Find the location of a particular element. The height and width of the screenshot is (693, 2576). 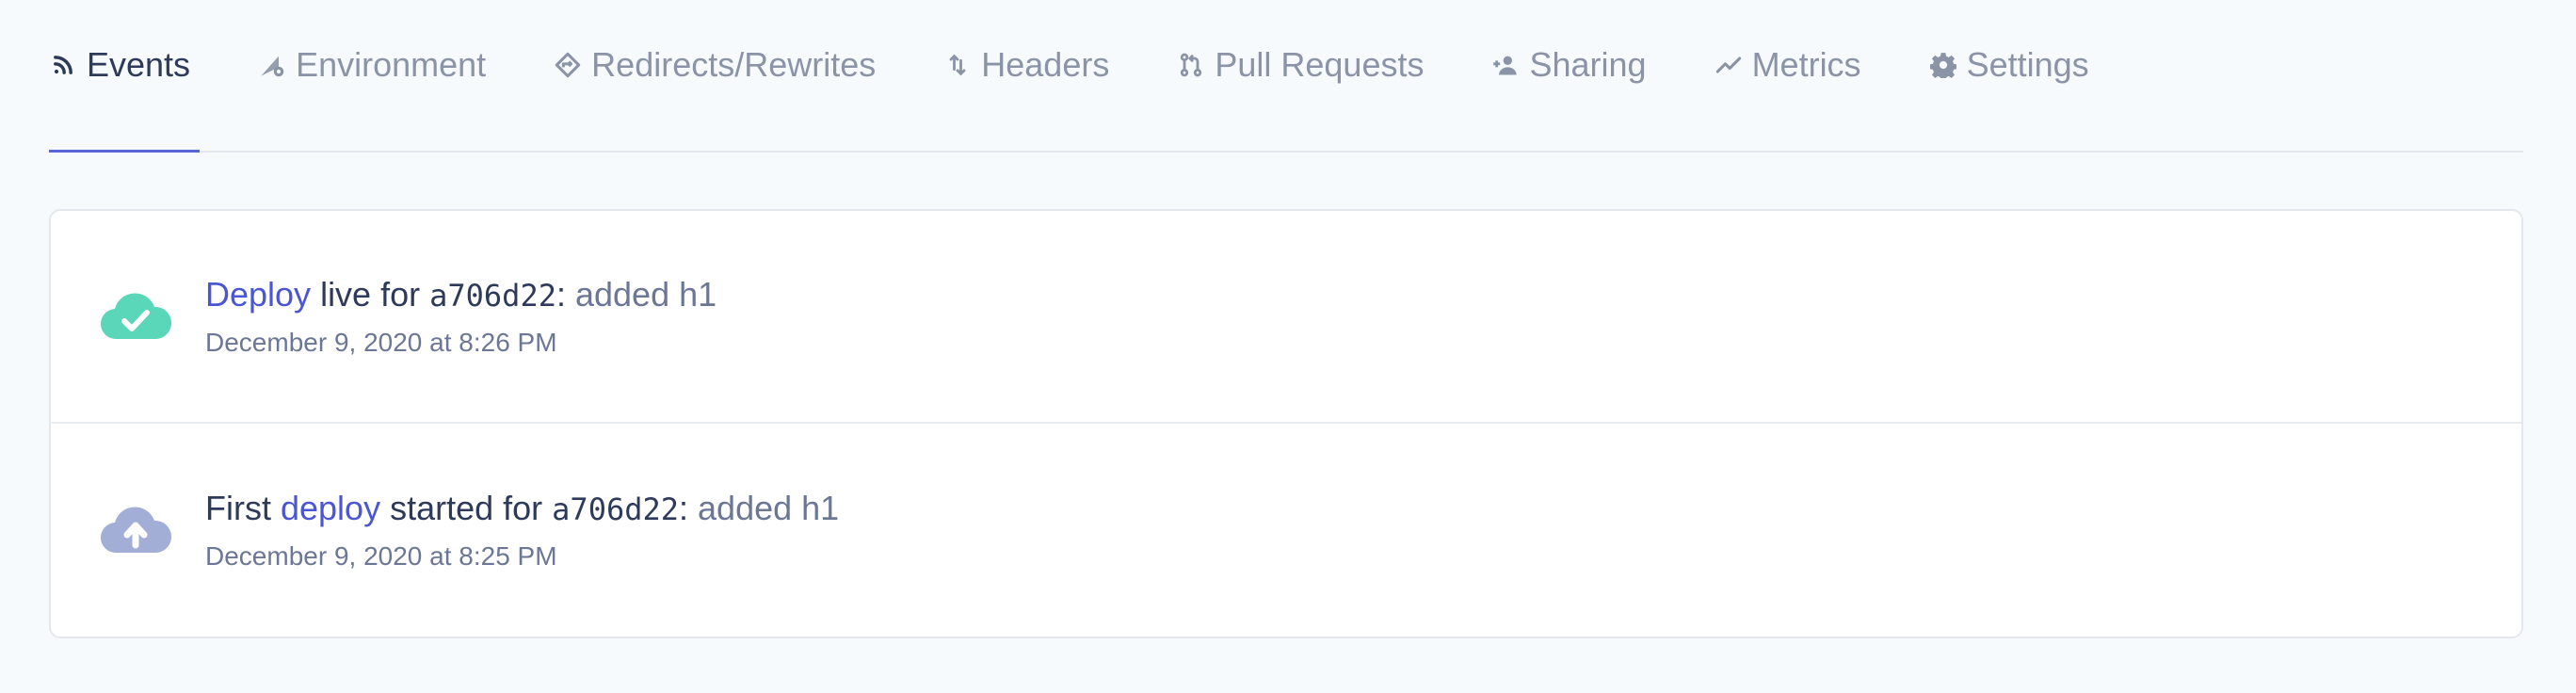

tab-metrics: Metrics is located at coordinates (1788, 75).